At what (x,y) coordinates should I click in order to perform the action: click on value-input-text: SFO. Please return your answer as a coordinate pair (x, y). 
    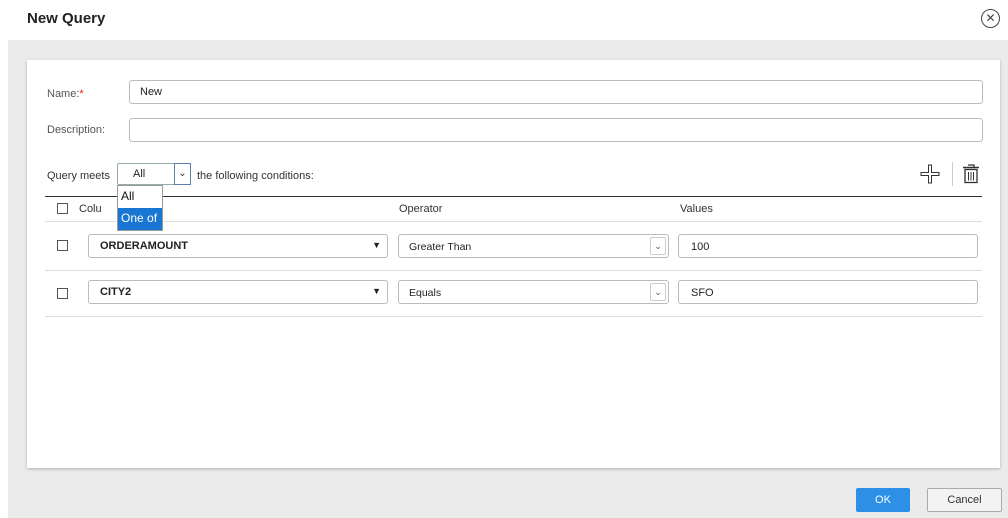
    Looking at the image, I should click on (702, 293).